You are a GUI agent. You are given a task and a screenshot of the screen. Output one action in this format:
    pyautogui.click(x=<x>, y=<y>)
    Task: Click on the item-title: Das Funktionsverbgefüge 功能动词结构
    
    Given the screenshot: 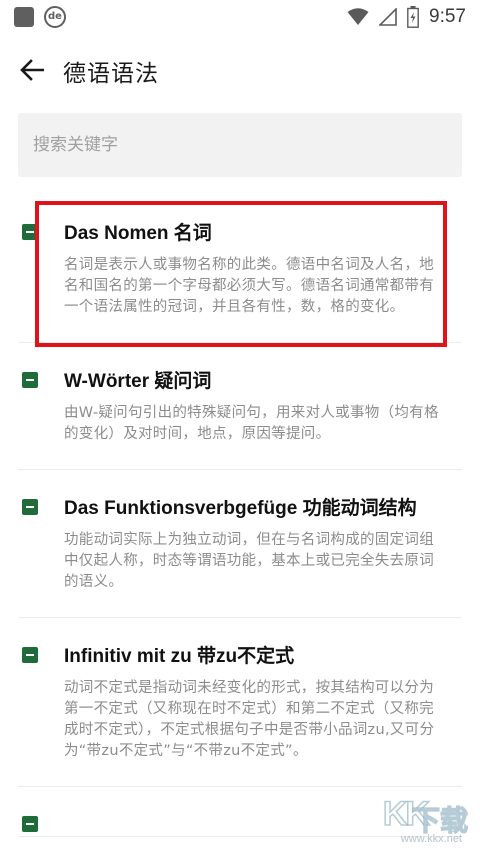 What is the action you would take?
    pyautogui.click(x=240, y=508)
    